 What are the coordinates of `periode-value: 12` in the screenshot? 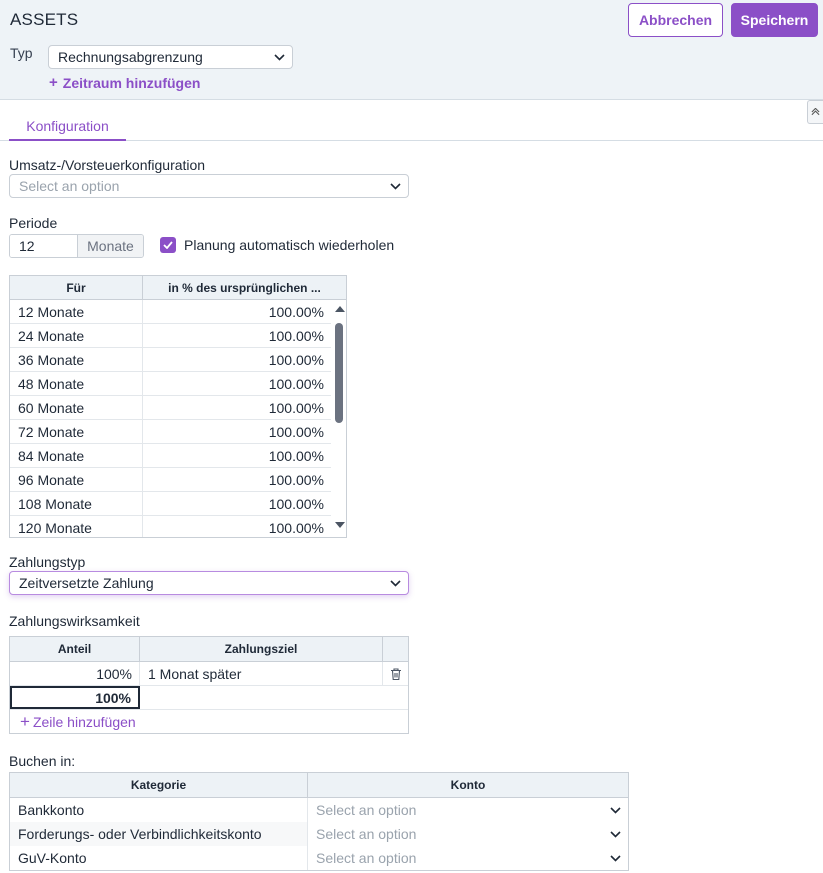 It's located at (43, 246).